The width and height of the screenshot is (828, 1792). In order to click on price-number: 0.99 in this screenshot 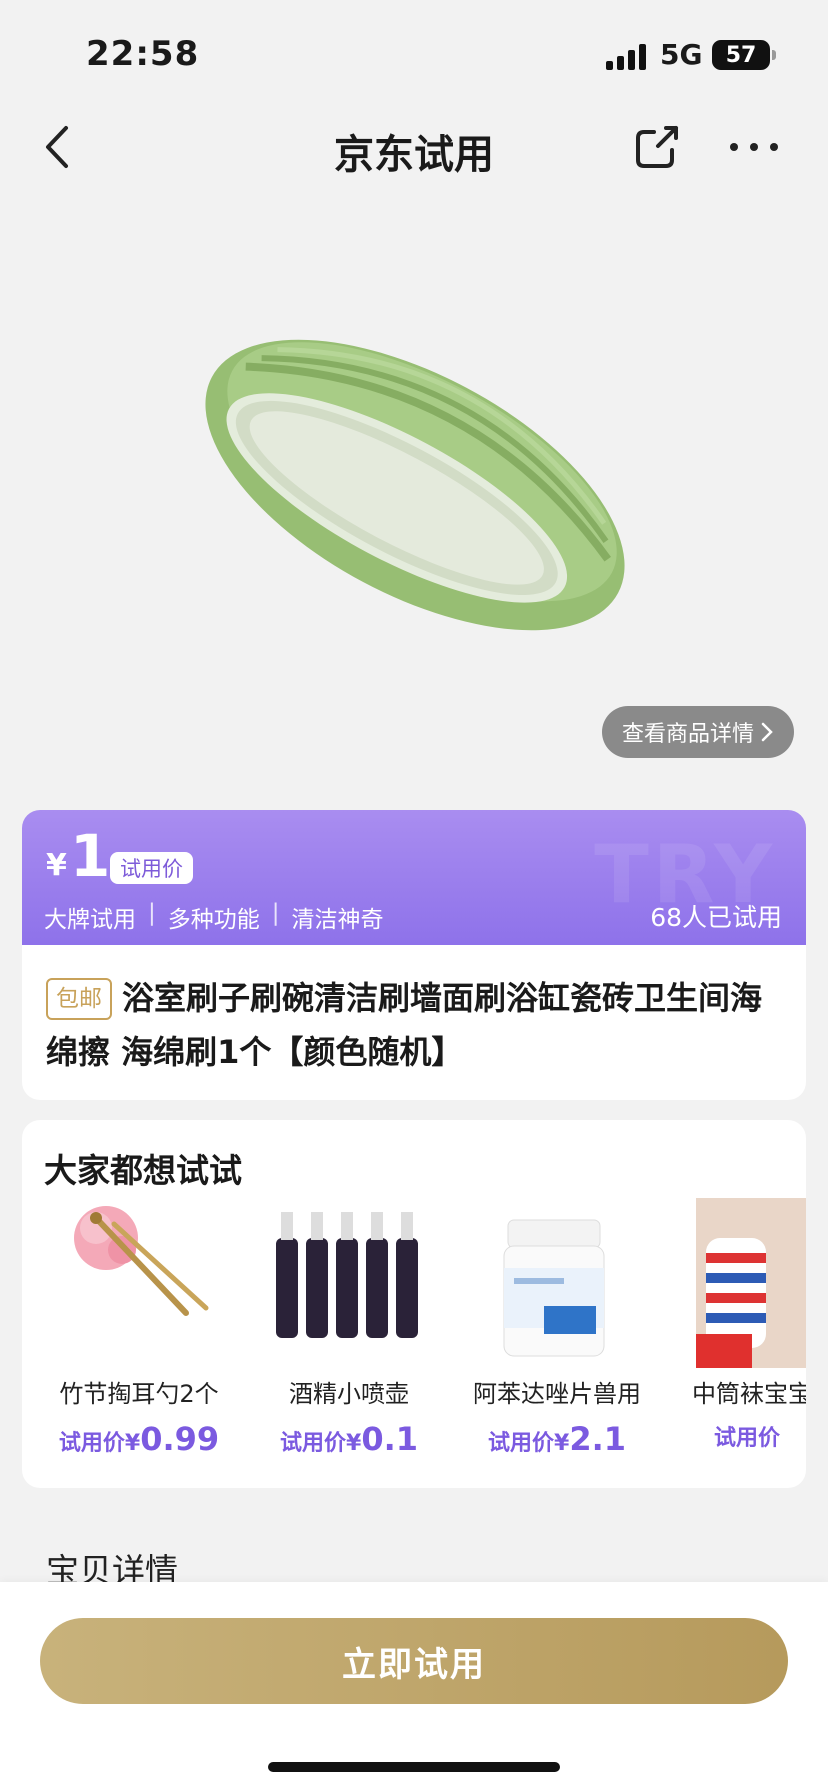, I will do `click(180, 1439)`.